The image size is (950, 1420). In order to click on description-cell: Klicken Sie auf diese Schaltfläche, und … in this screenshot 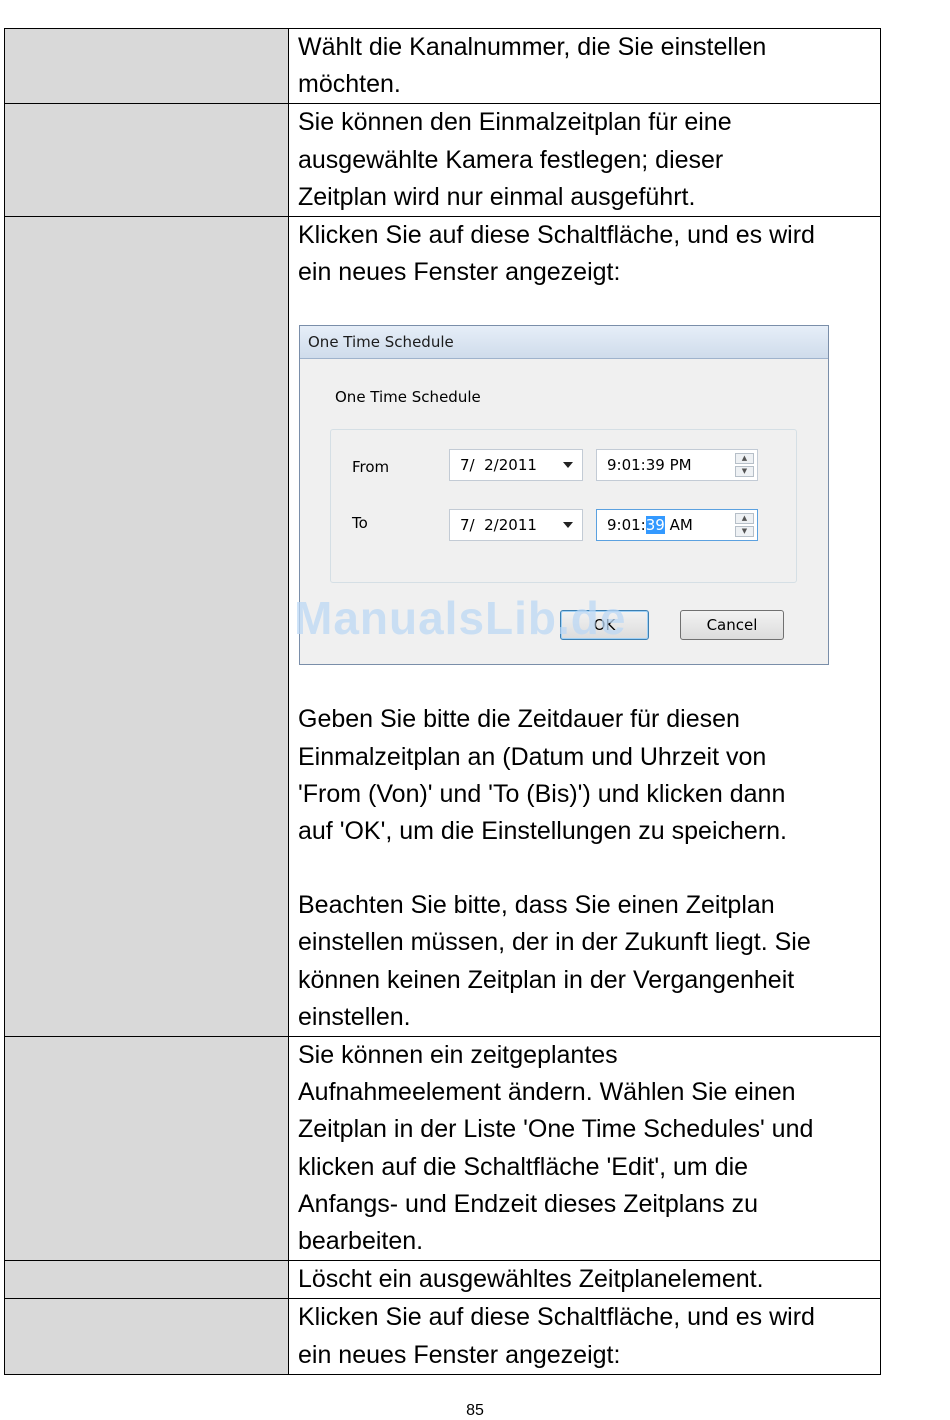, I will do `click(584, 1336)`.